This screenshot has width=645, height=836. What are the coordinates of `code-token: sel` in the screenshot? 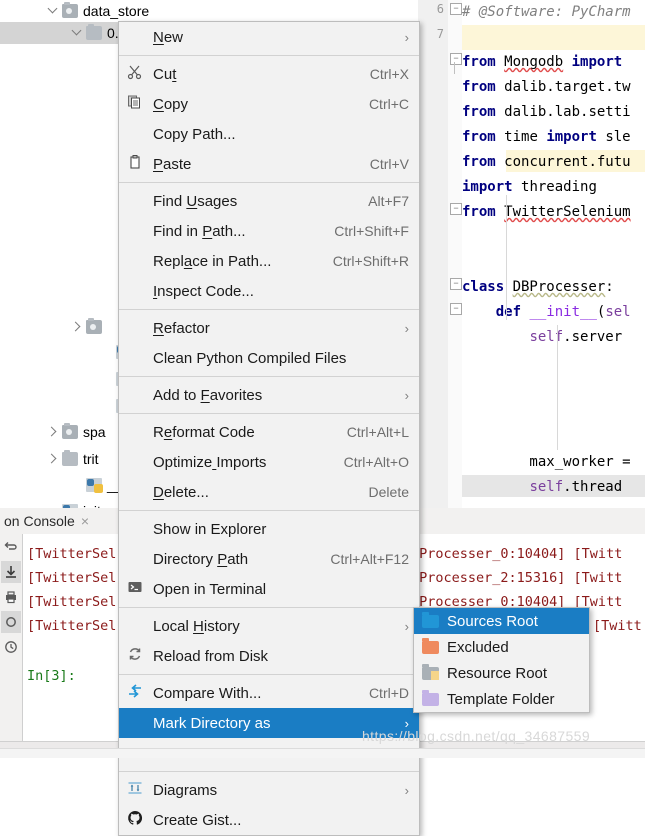 It's located at (618, 312).